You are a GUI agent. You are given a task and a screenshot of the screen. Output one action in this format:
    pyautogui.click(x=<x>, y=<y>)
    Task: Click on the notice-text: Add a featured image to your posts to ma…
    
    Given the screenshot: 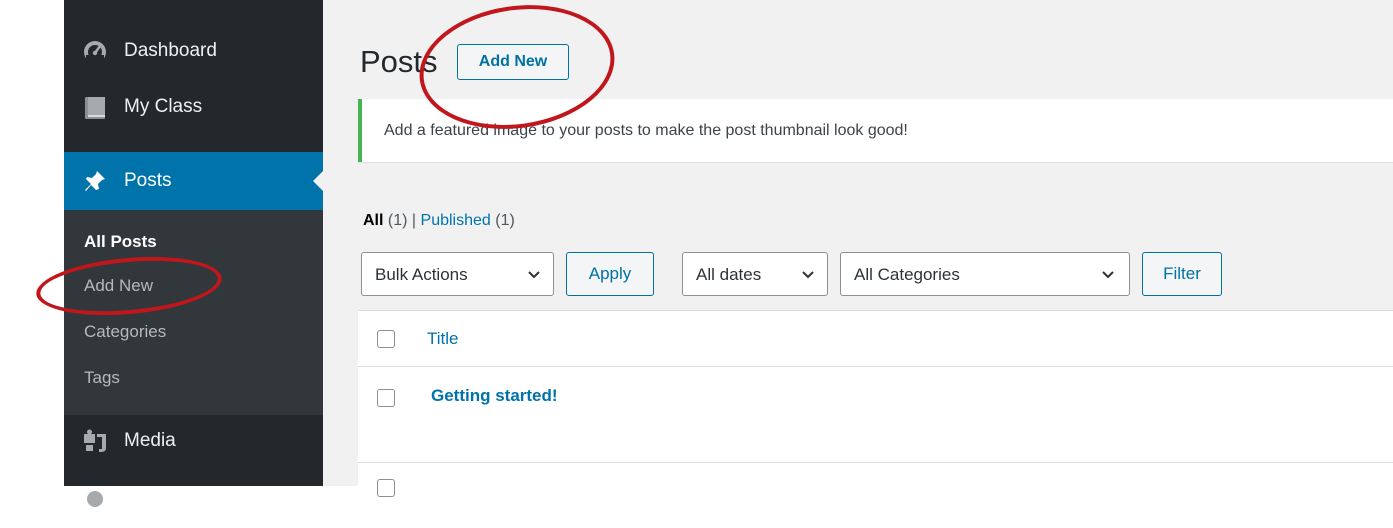 What is the action you would take?
    pyautogui.click(x=646, y=130)
    